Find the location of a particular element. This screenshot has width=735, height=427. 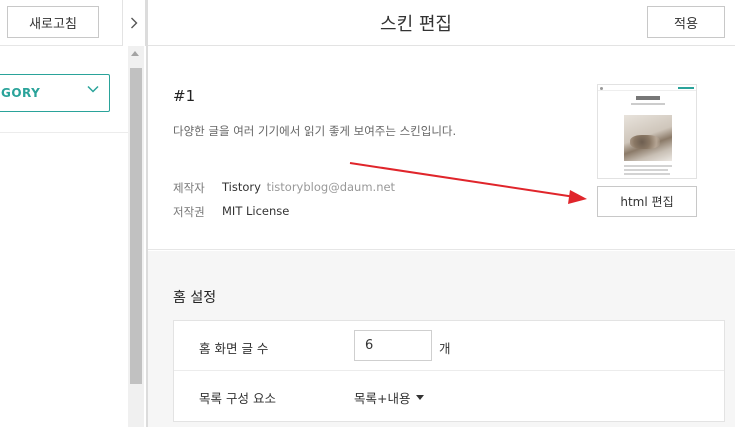

maker-label: 제작자 is located at coordinates (189, 188).